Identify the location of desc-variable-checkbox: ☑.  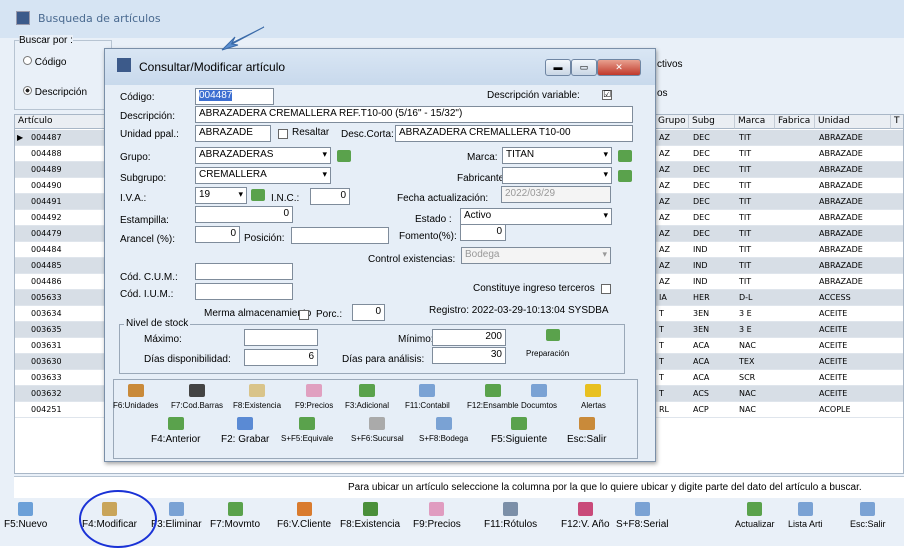
(607, 95).